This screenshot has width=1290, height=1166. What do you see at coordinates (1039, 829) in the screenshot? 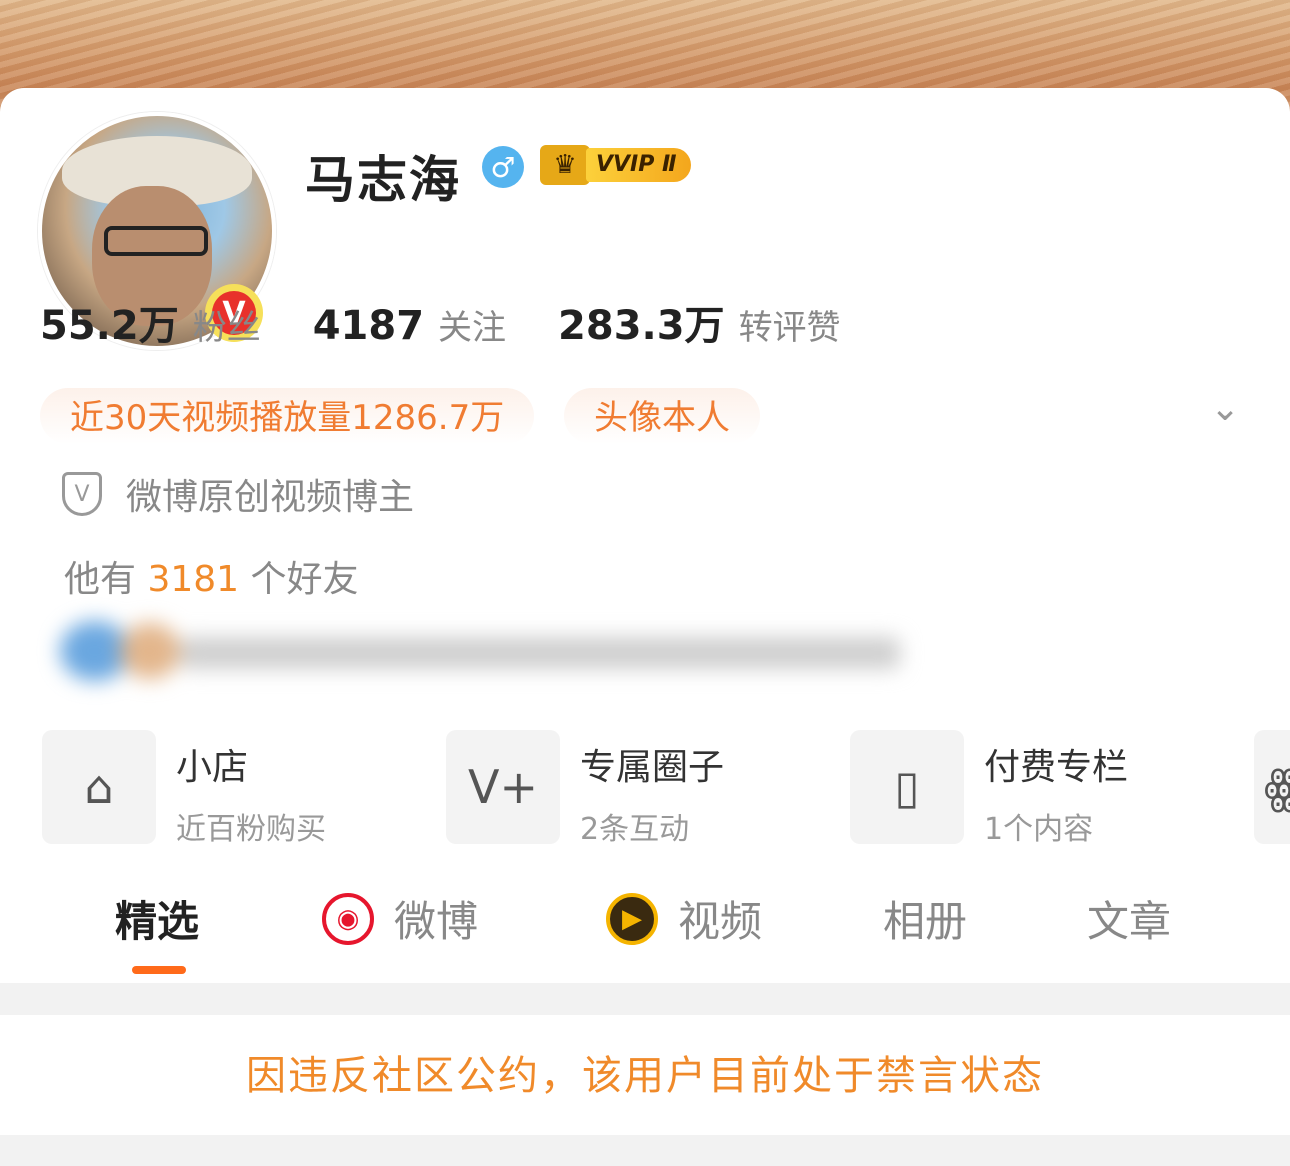
I see `service-subtitle: 1个内容` at bounding box center [1039, 829].